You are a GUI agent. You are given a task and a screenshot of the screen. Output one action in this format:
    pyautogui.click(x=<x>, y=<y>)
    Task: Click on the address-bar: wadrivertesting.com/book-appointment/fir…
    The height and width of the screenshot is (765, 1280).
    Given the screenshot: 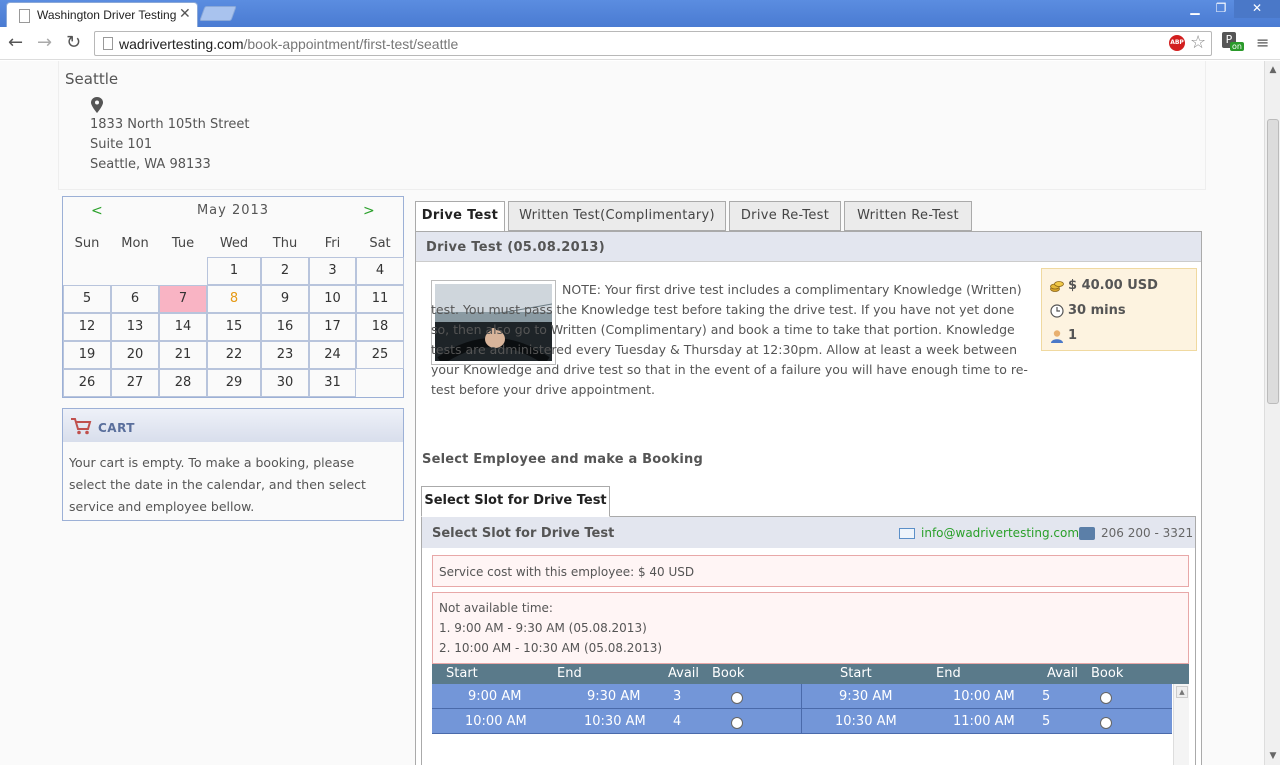 What is the action you would take?
    pyautogui.click(x=653, y=43)
    